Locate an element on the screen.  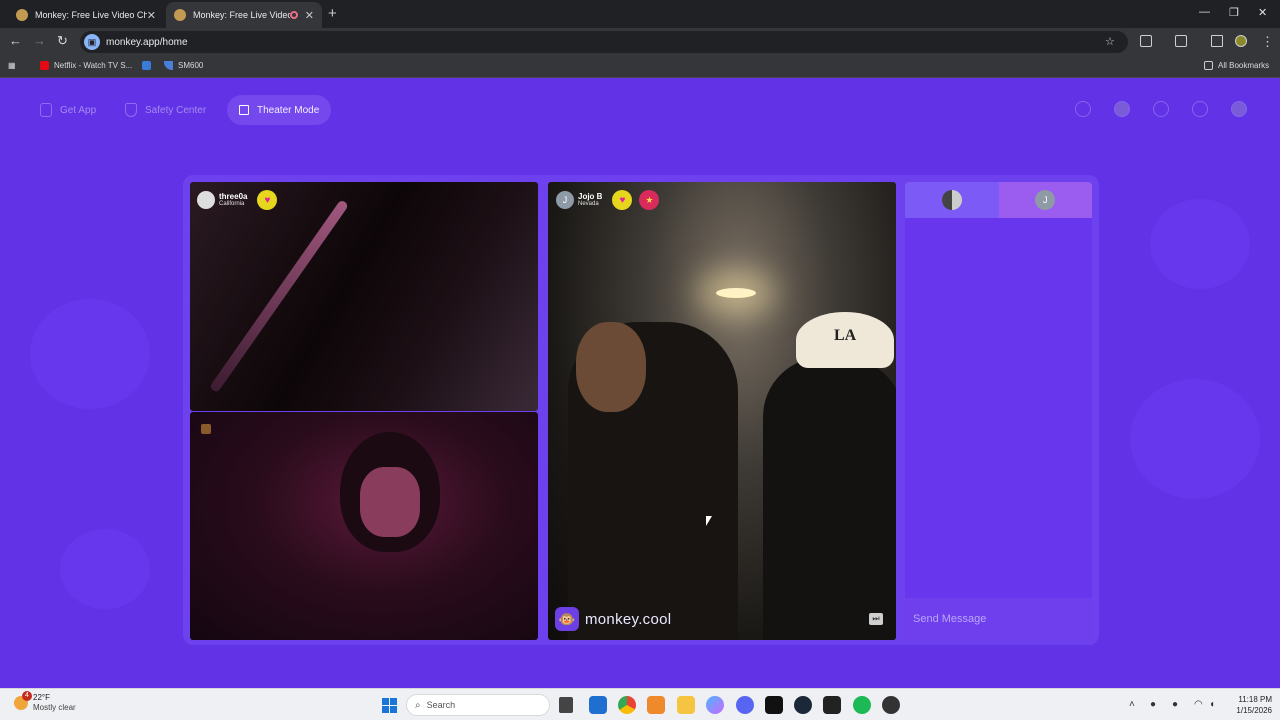
user-location: Nevada is located at coordinates (588, 204).